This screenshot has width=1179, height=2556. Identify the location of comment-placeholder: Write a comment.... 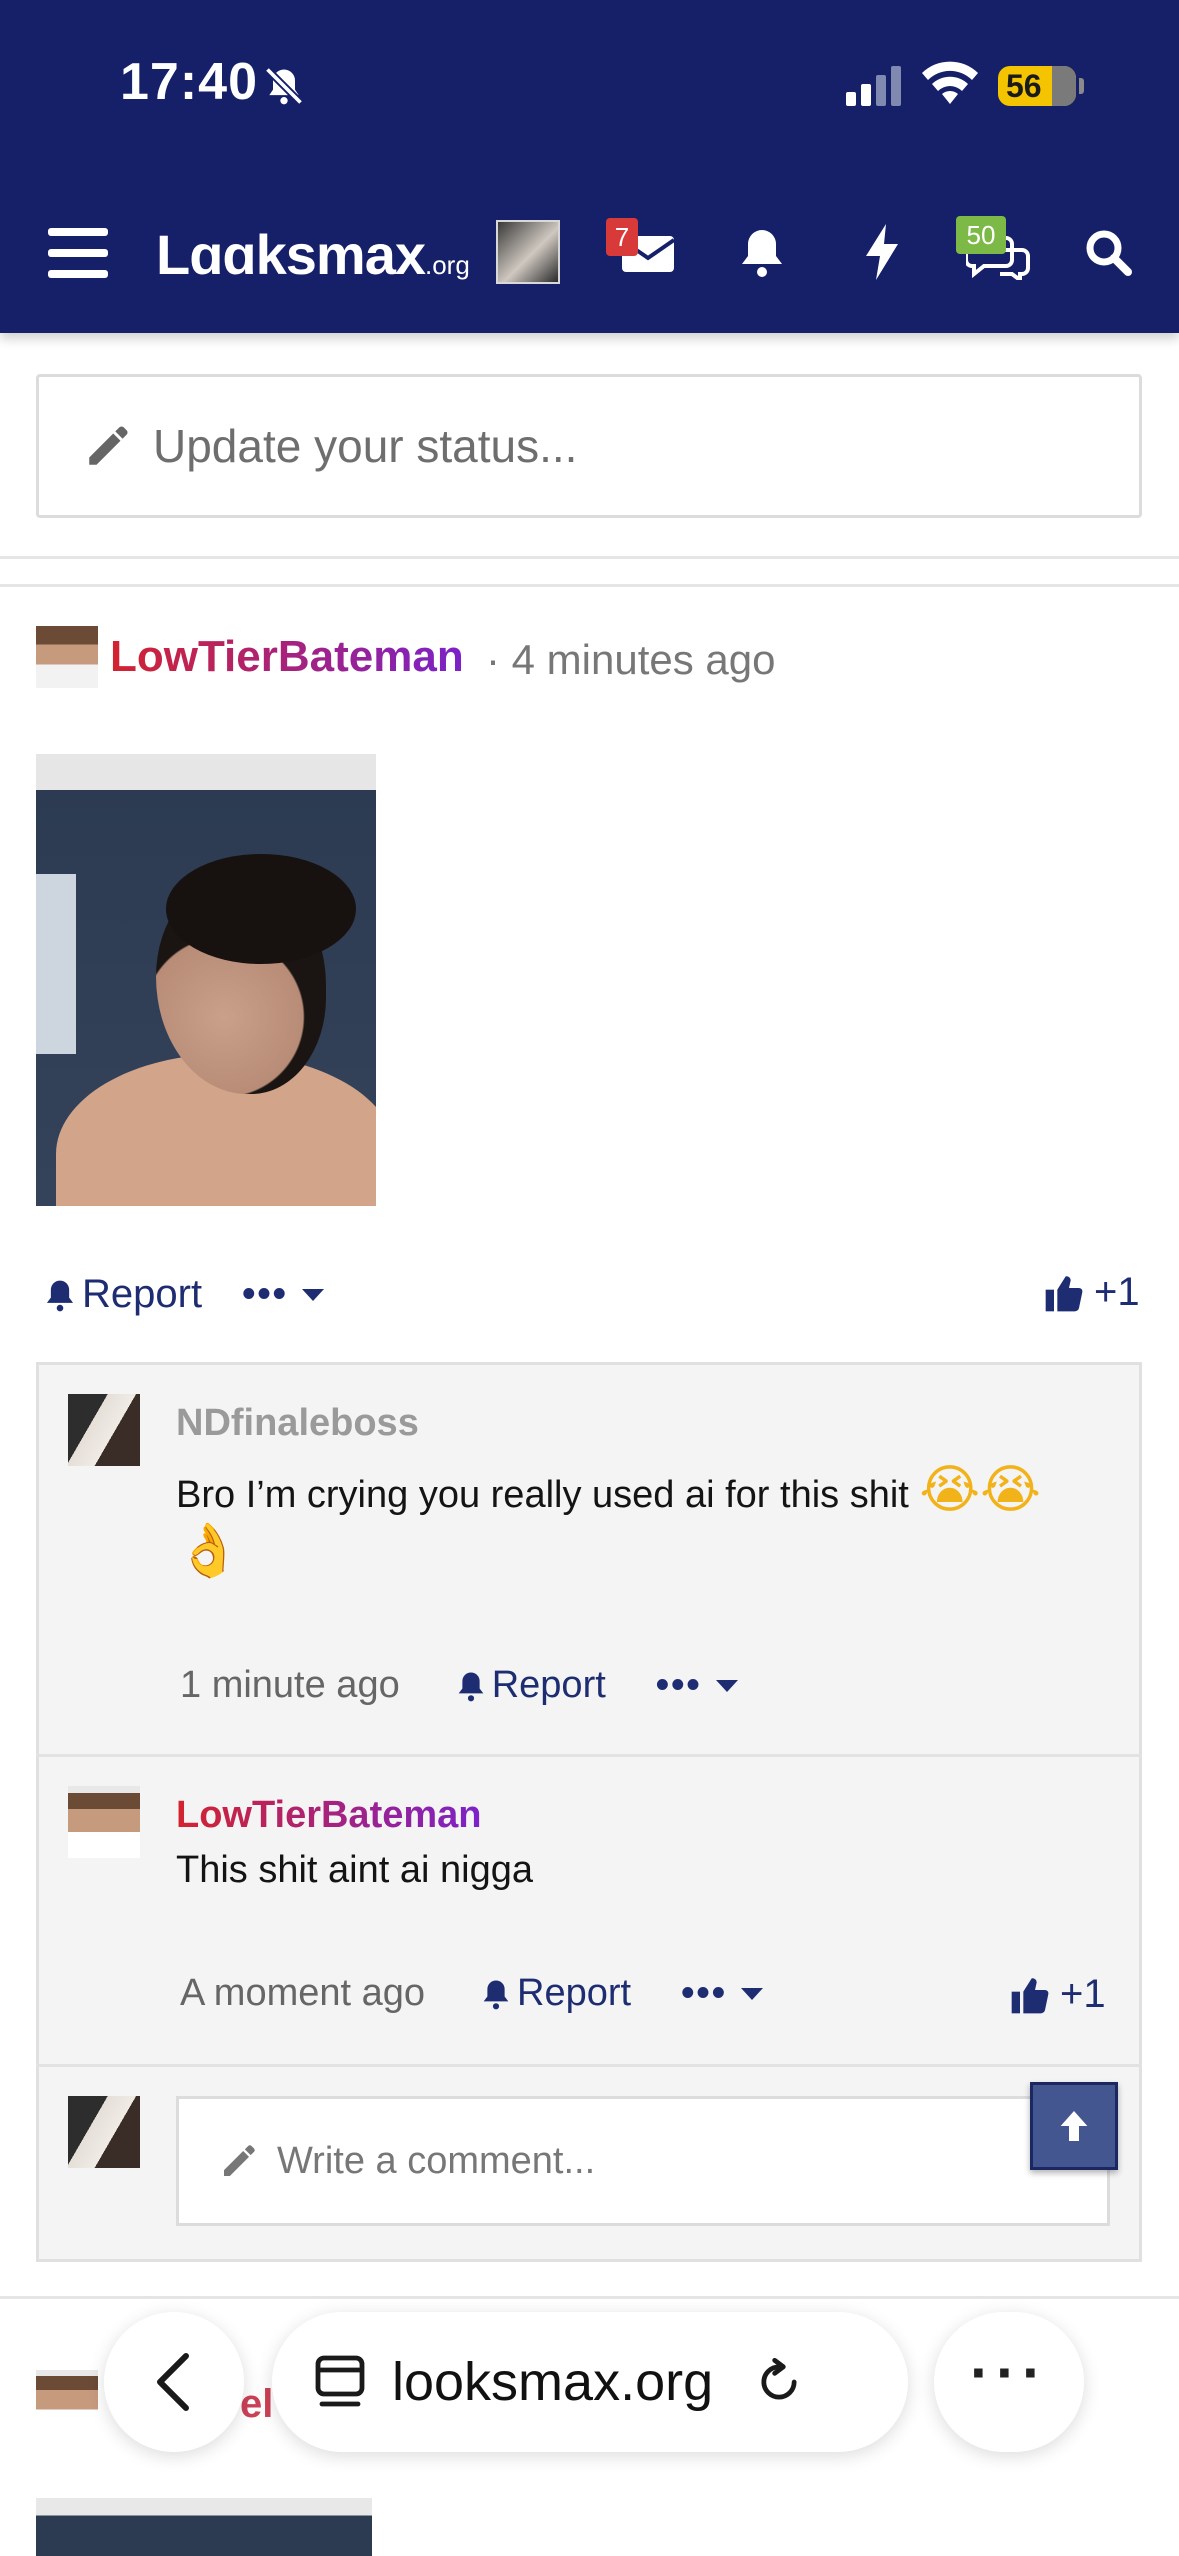
(436, 2160).